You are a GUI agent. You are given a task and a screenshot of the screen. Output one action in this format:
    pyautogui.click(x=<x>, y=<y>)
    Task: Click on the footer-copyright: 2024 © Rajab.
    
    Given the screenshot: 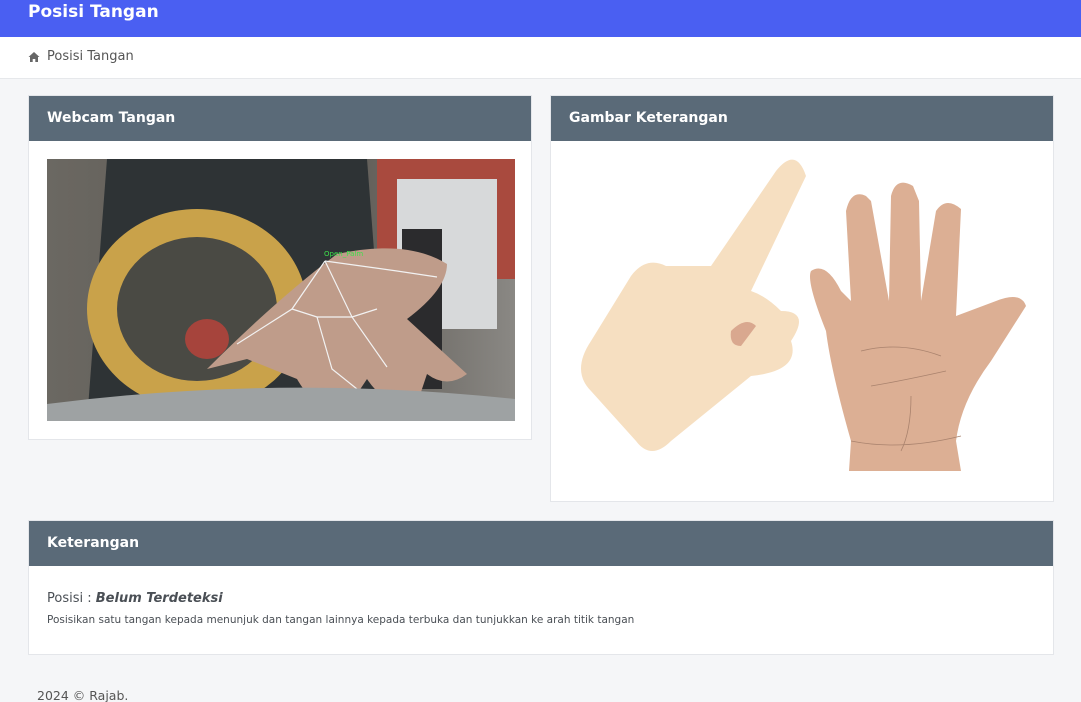 What is the action you would take?
    pyautogui.click(x=83, y=695)
    